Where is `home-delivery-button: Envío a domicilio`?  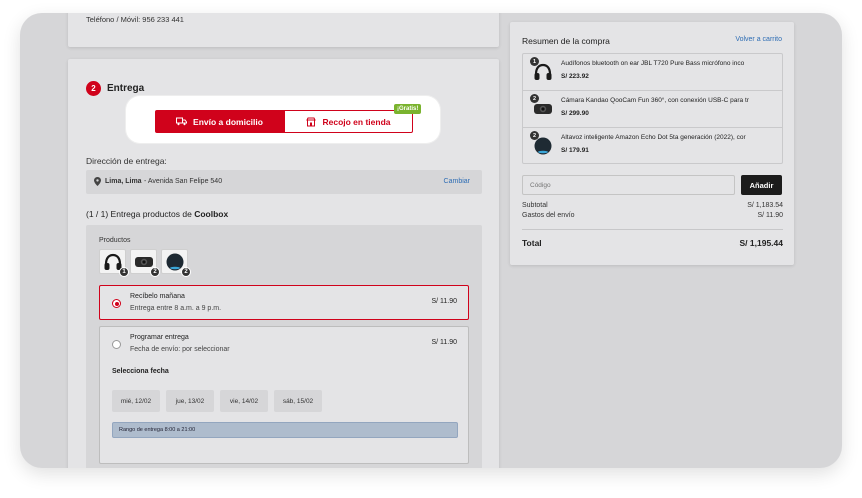 home-delivery-button: Envío a domicilio is located at coordinates (219, 121).